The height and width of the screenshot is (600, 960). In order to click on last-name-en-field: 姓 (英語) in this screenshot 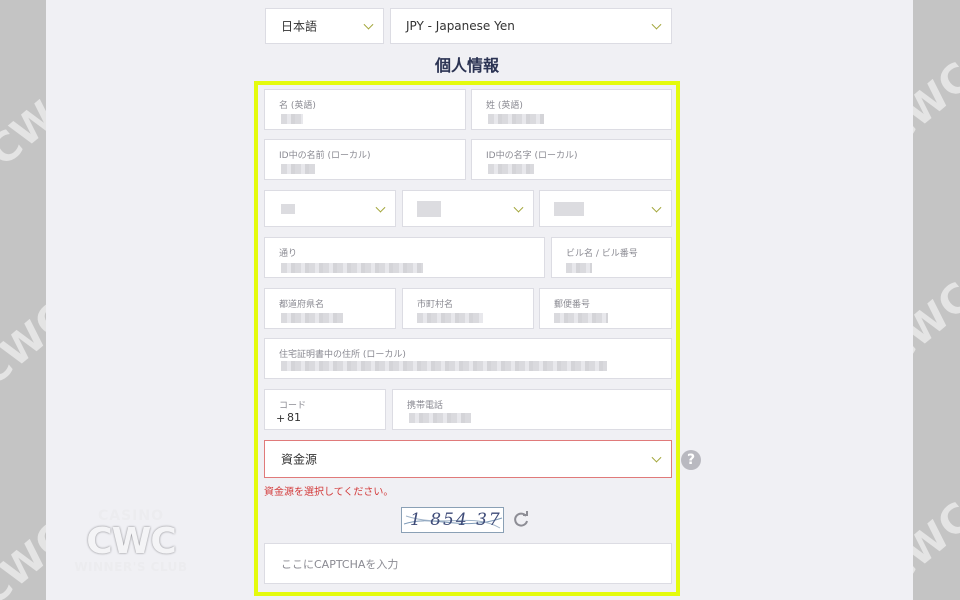, I will do `click(571, 109)`.